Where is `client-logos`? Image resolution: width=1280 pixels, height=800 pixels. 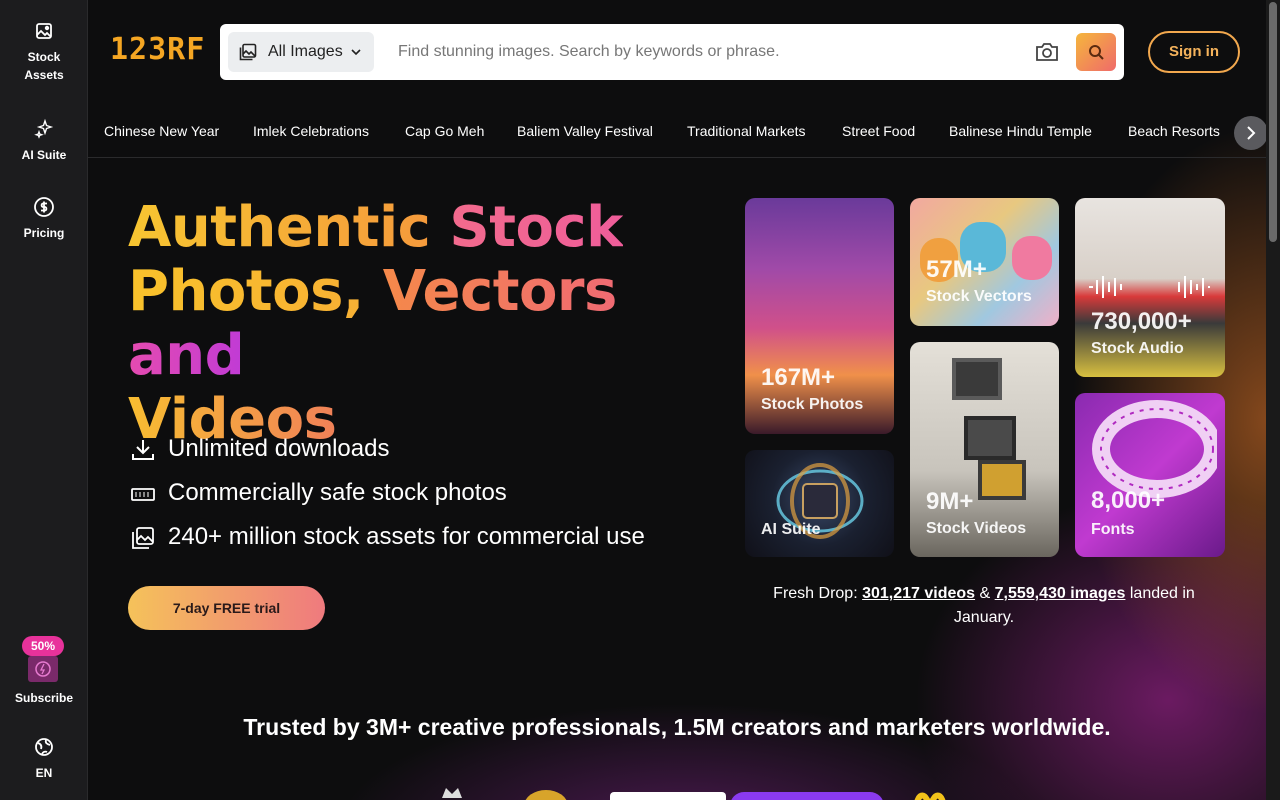 client-logos is located at coordinates (694, 794).